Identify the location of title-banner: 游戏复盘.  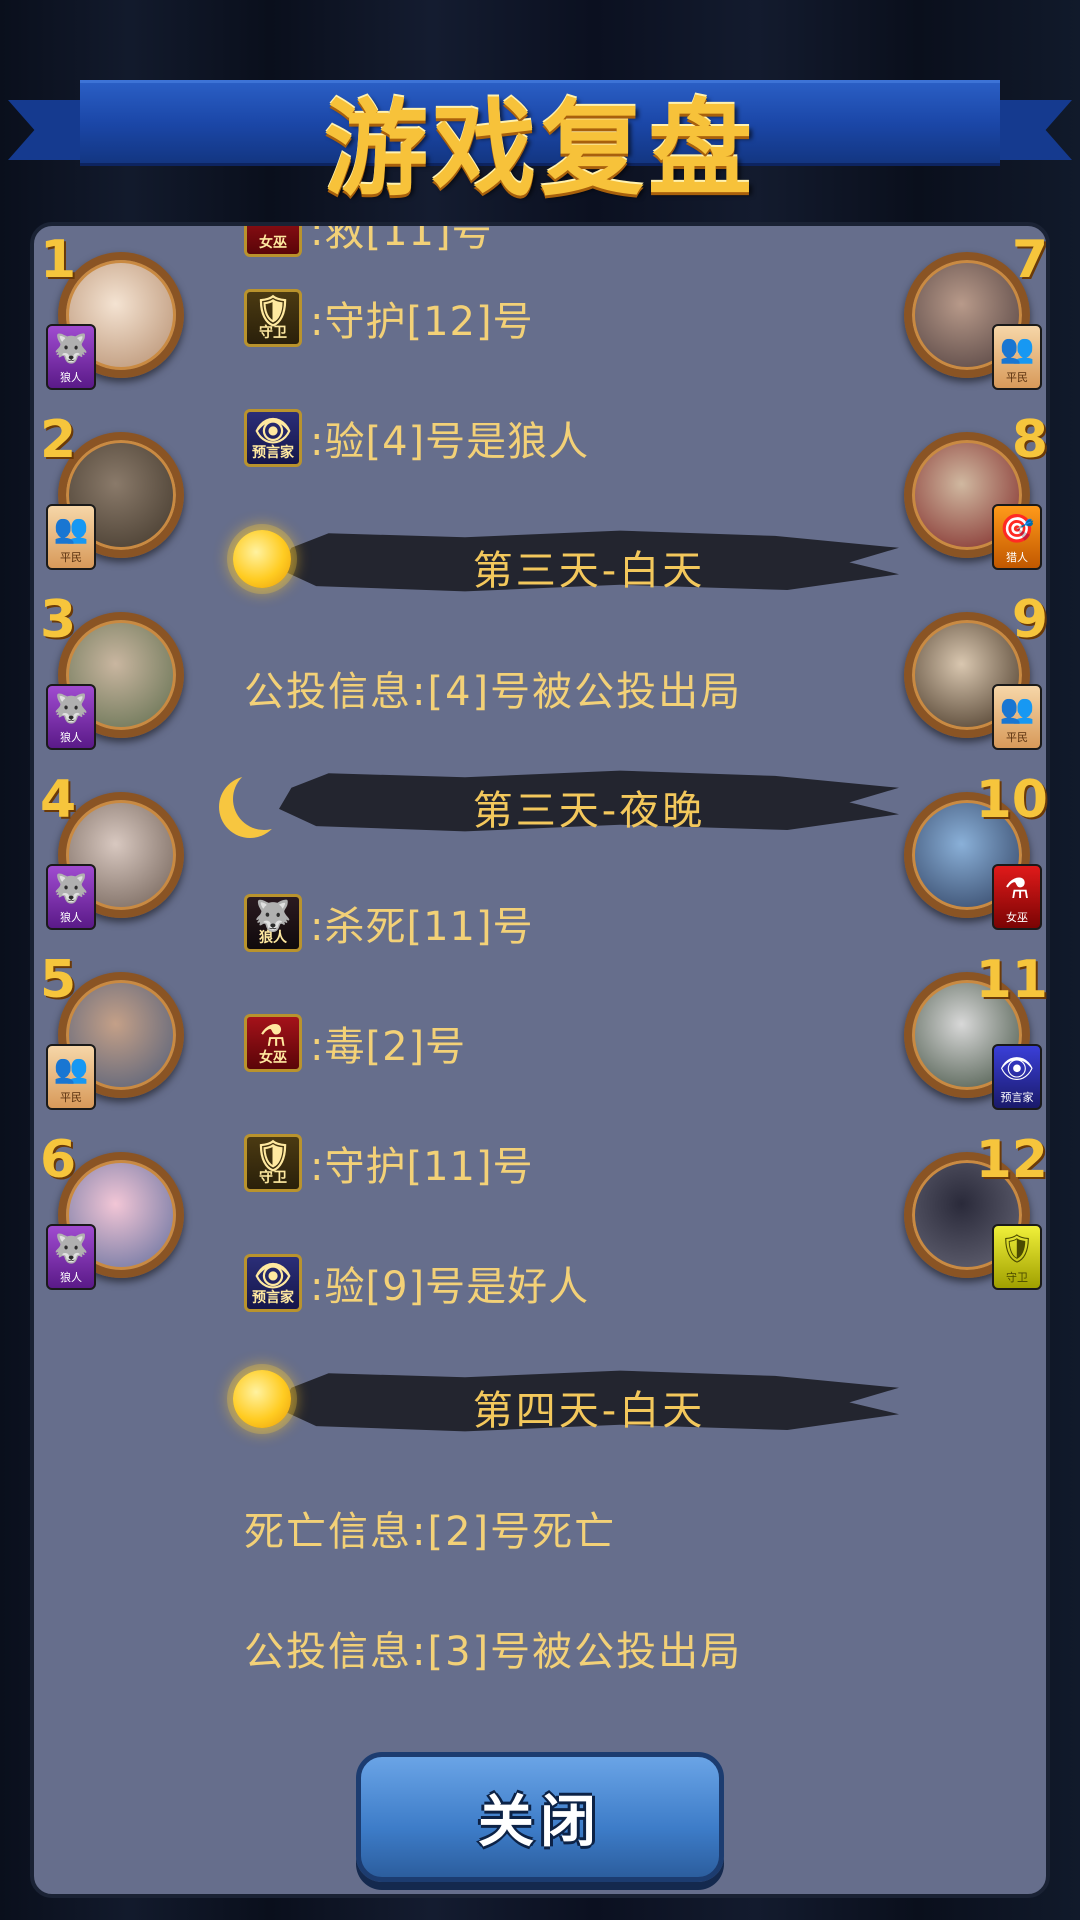
(540, 140).